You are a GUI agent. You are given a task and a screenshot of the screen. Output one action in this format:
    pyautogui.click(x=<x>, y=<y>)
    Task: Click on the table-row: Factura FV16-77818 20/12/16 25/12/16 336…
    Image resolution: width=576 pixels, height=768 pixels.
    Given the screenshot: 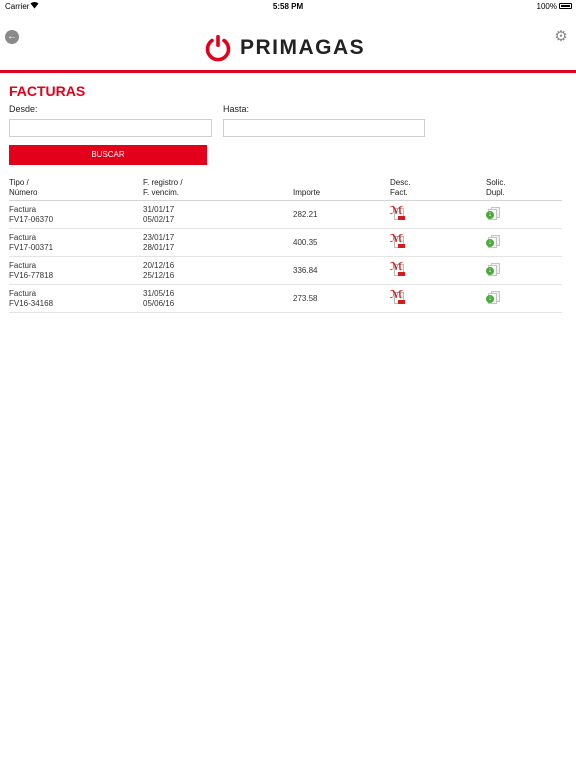 What is the action you would take?
    pyautogui.click(x=285, y=271)
    